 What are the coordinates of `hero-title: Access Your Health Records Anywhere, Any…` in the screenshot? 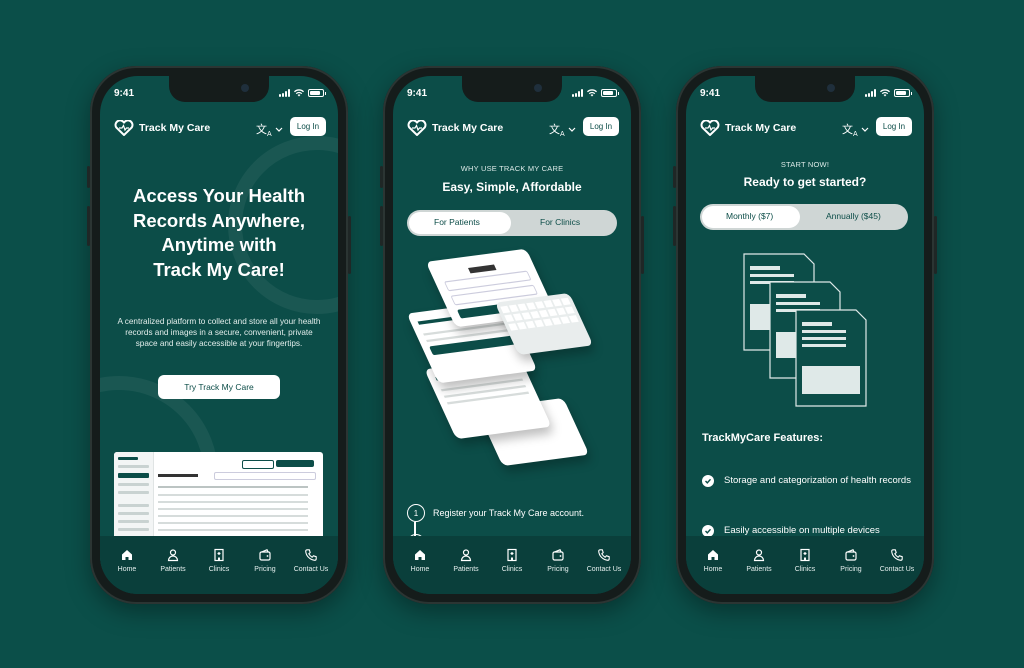 It's located at (219, 232).